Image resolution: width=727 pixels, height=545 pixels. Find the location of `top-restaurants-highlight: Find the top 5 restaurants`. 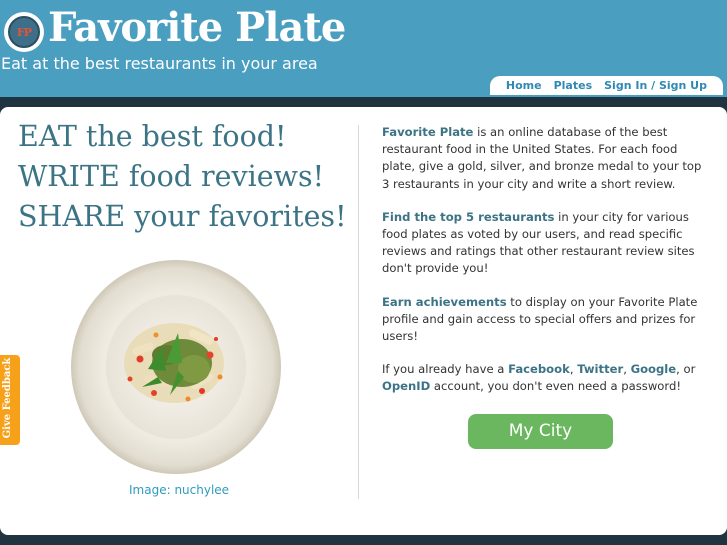

top-restaurants-highlight: Find the top 5 restaurants is located at coordinates (468, 216).